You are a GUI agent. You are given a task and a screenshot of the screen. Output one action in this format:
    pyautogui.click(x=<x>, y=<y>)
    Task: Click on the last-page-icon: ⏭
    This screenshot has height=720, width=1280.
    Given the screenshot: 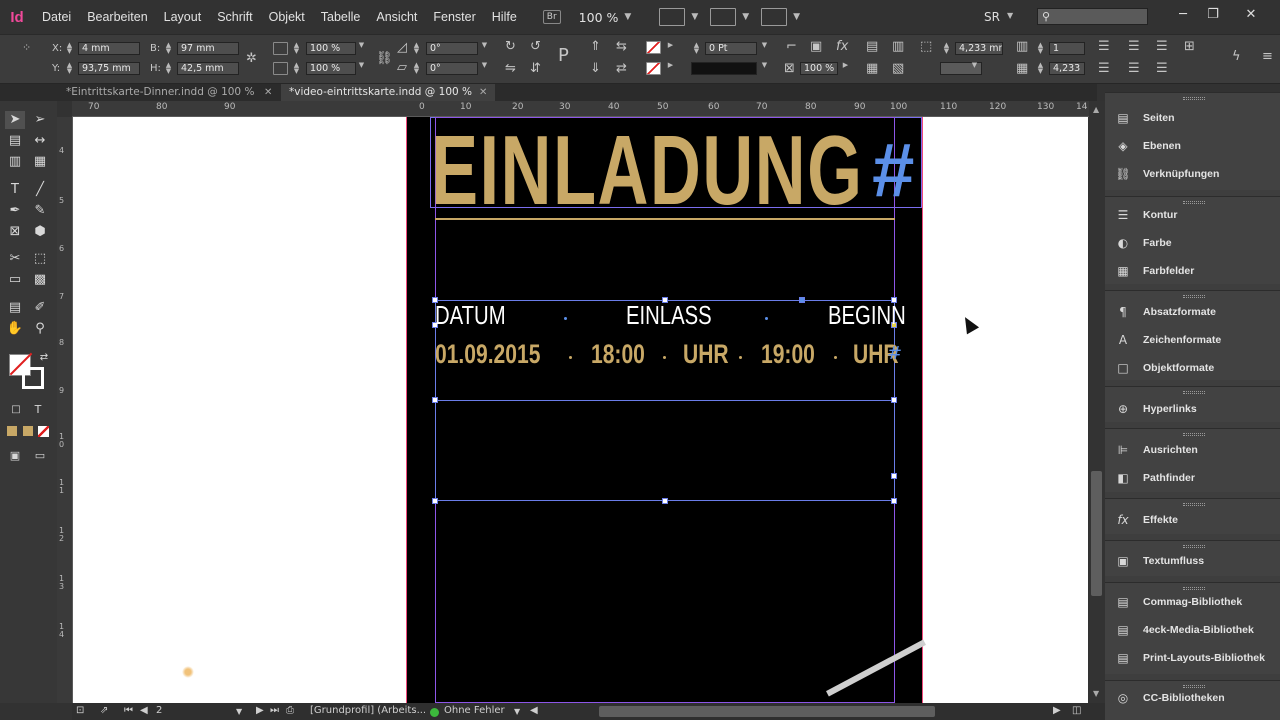 What is the action you would take?
    pyautogui.click(x=274, y=710)
    